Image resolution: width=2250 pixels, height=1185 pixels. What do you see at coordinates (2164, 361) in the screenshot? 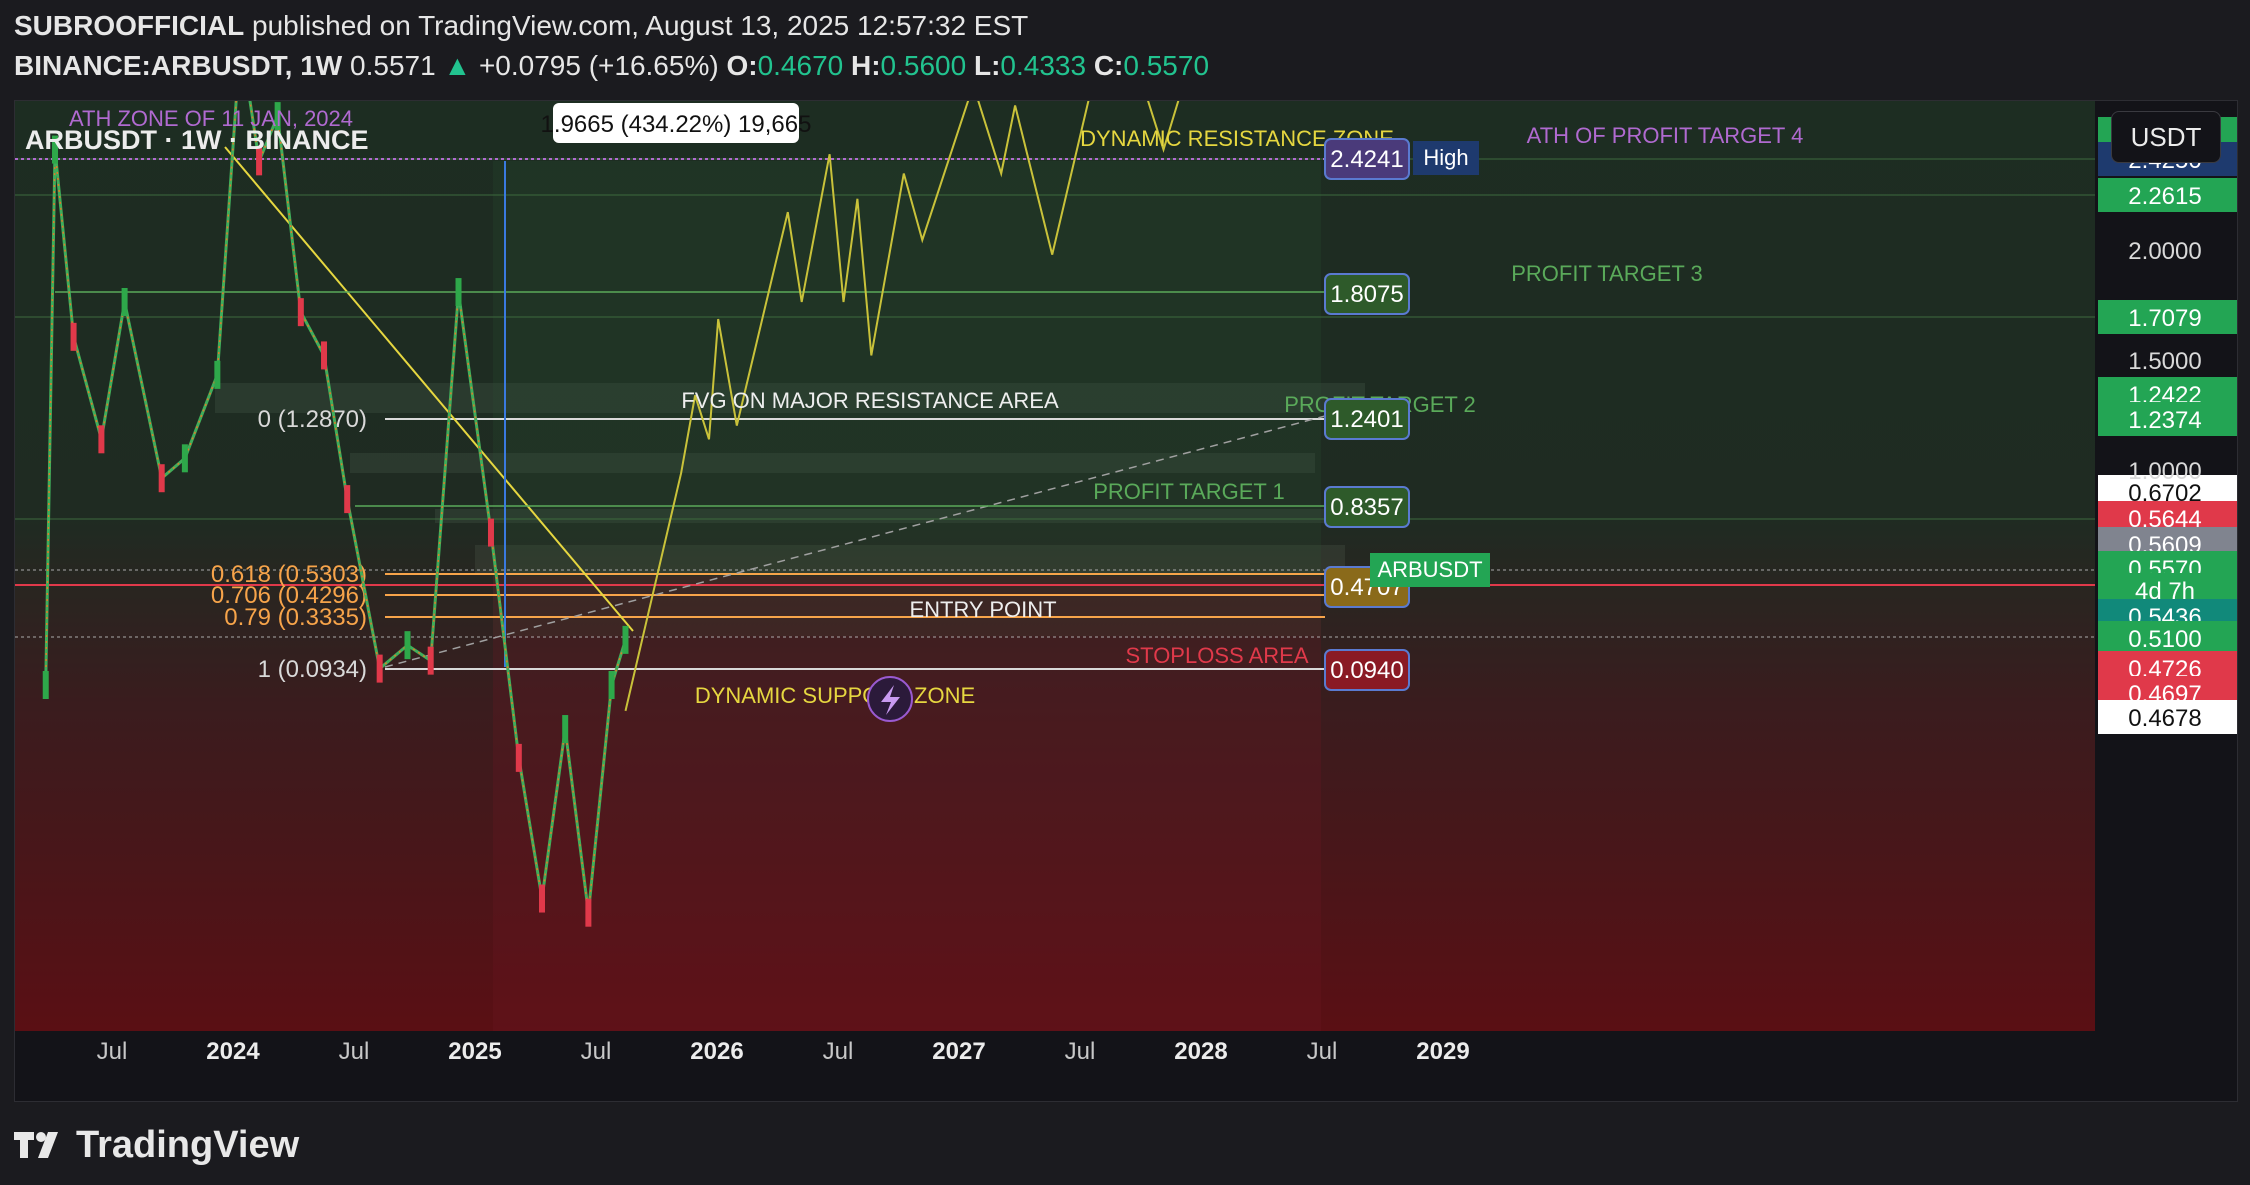
I see `y-tick-1: 1.5000` at bounding box center [2164, 361].